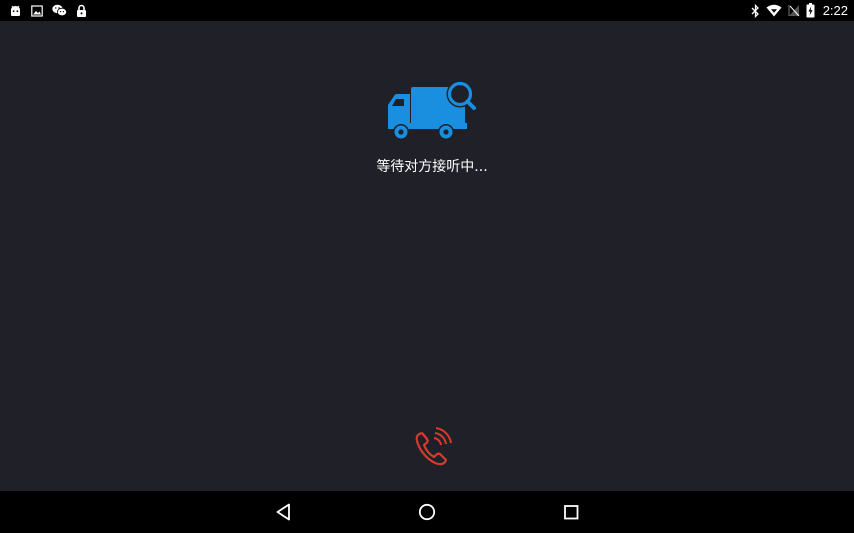  I want to click on back-triangle-icon, so click(283, 512).